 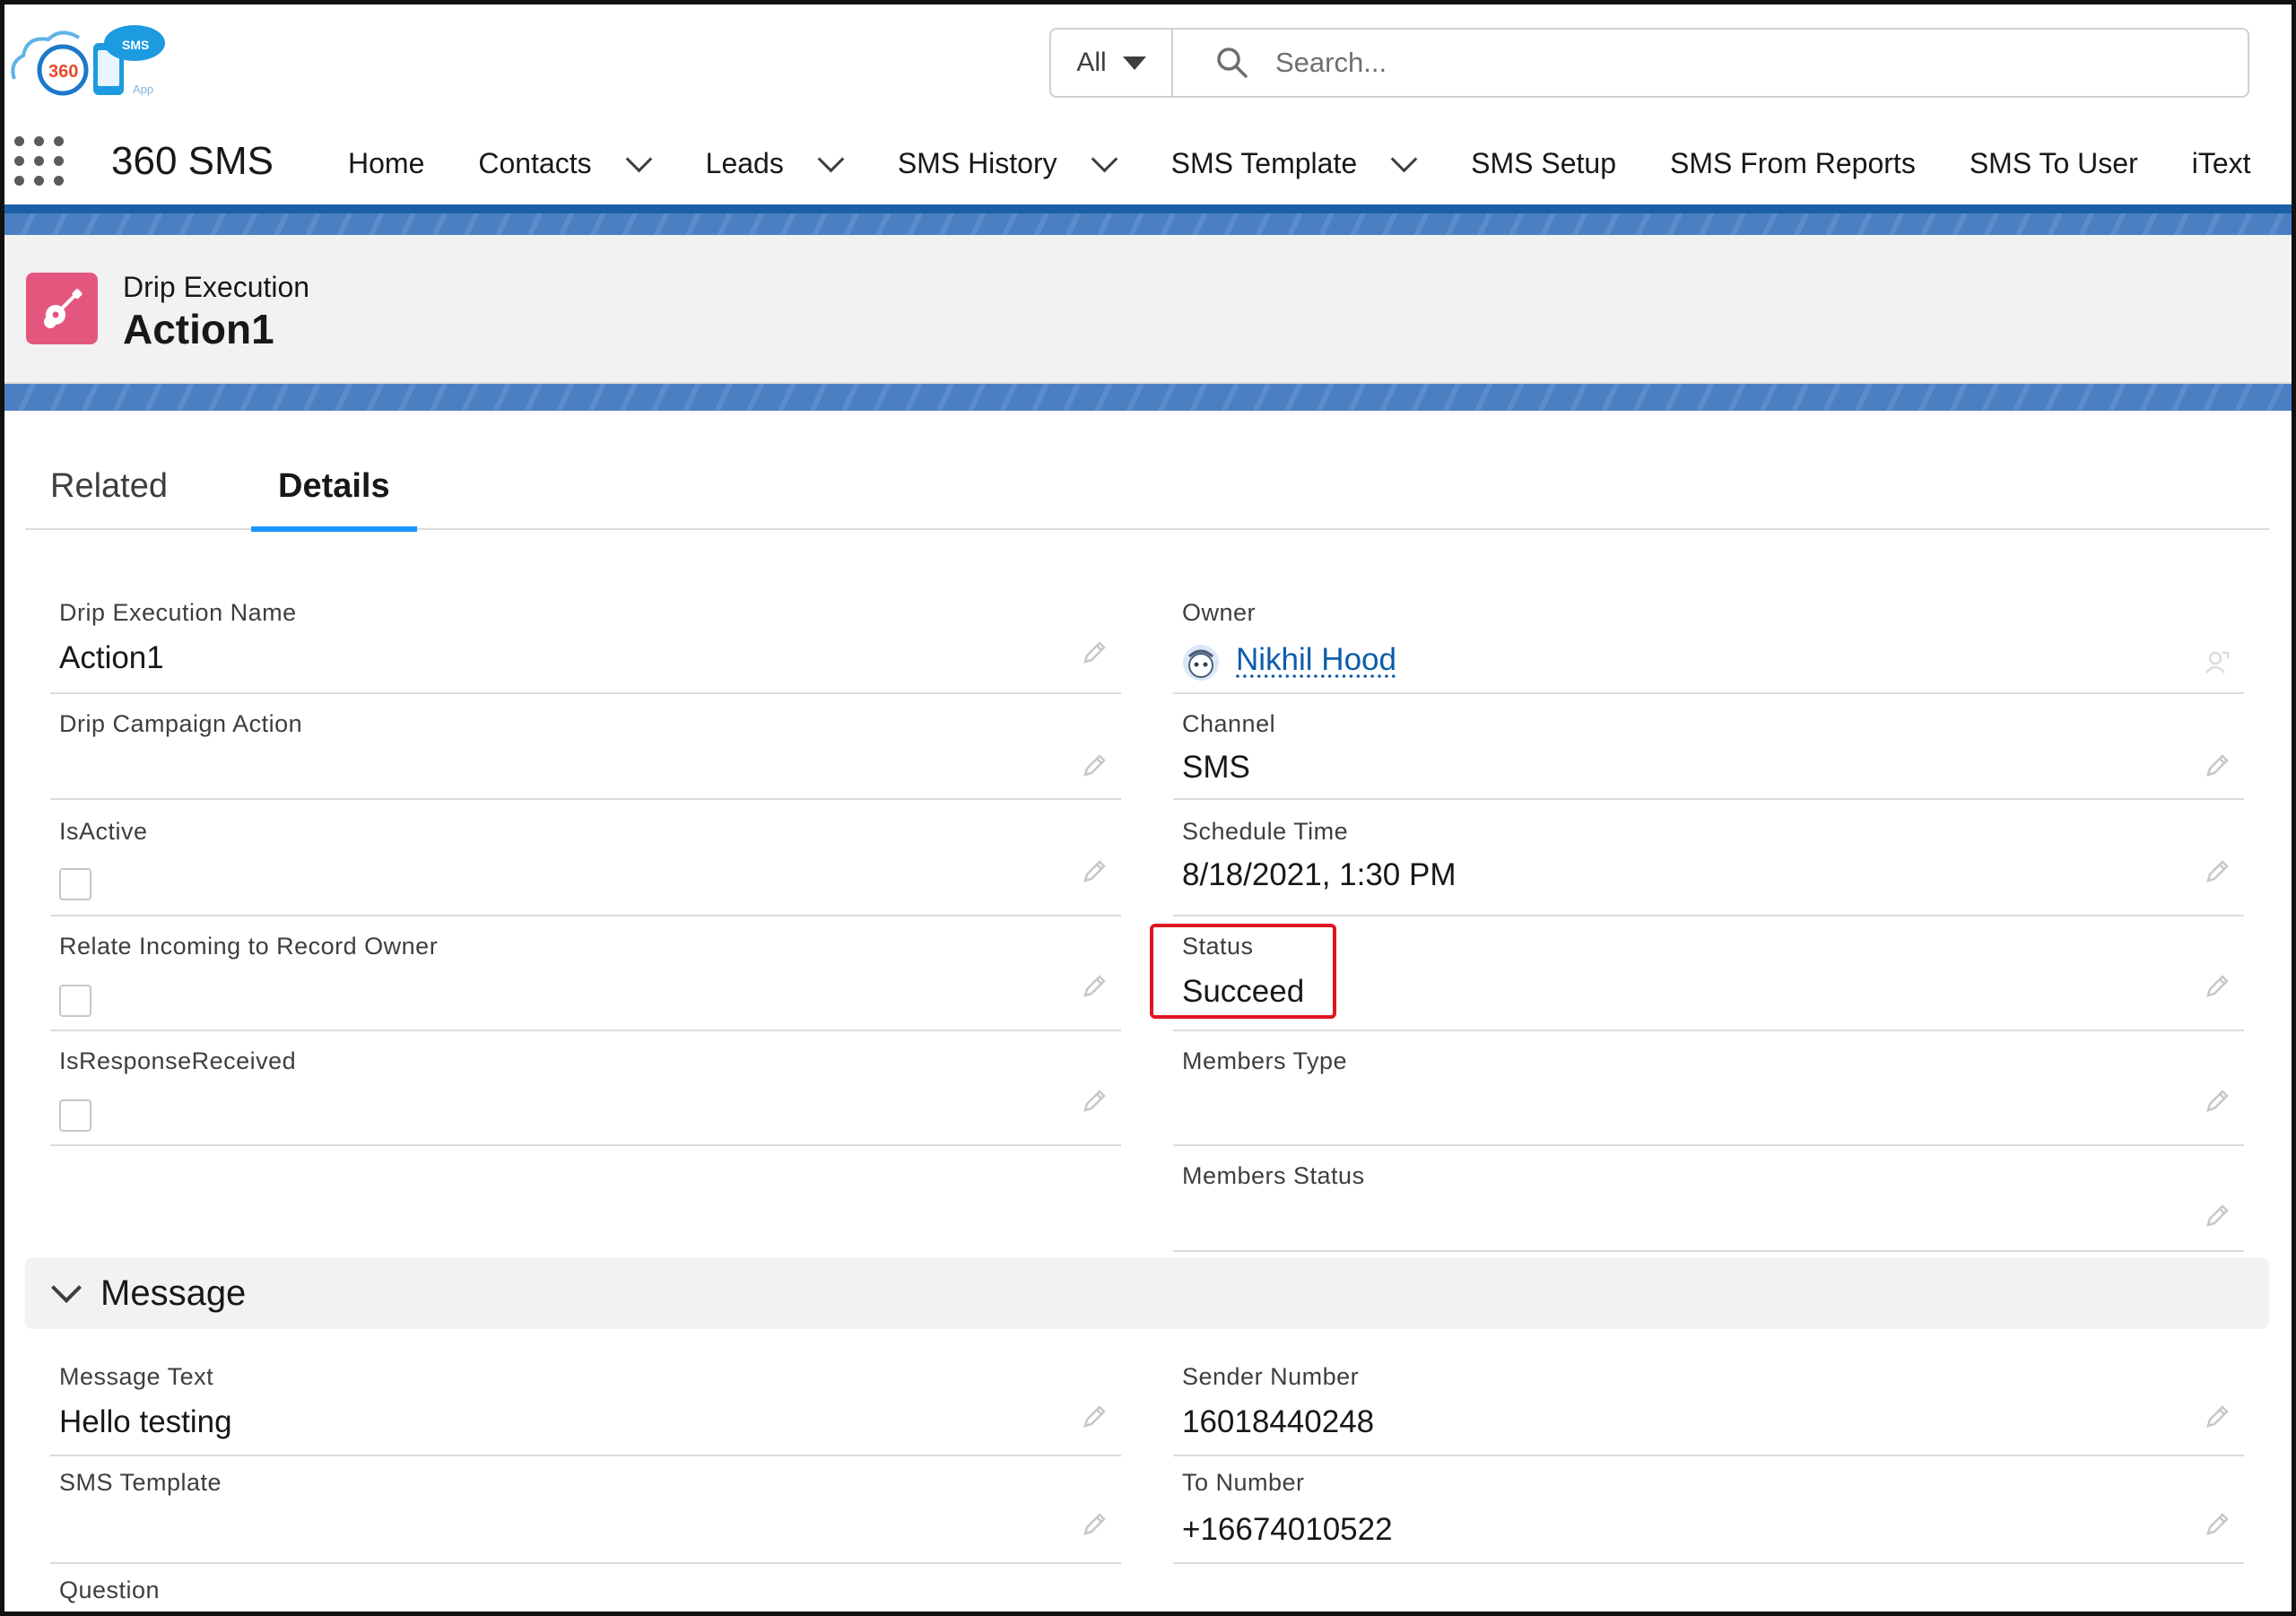 What do you see at coordinates (1708, 1514) in the screenshot?
I see `field-to-number: To Number +16674010522` at bounding box center [1708, 1514].